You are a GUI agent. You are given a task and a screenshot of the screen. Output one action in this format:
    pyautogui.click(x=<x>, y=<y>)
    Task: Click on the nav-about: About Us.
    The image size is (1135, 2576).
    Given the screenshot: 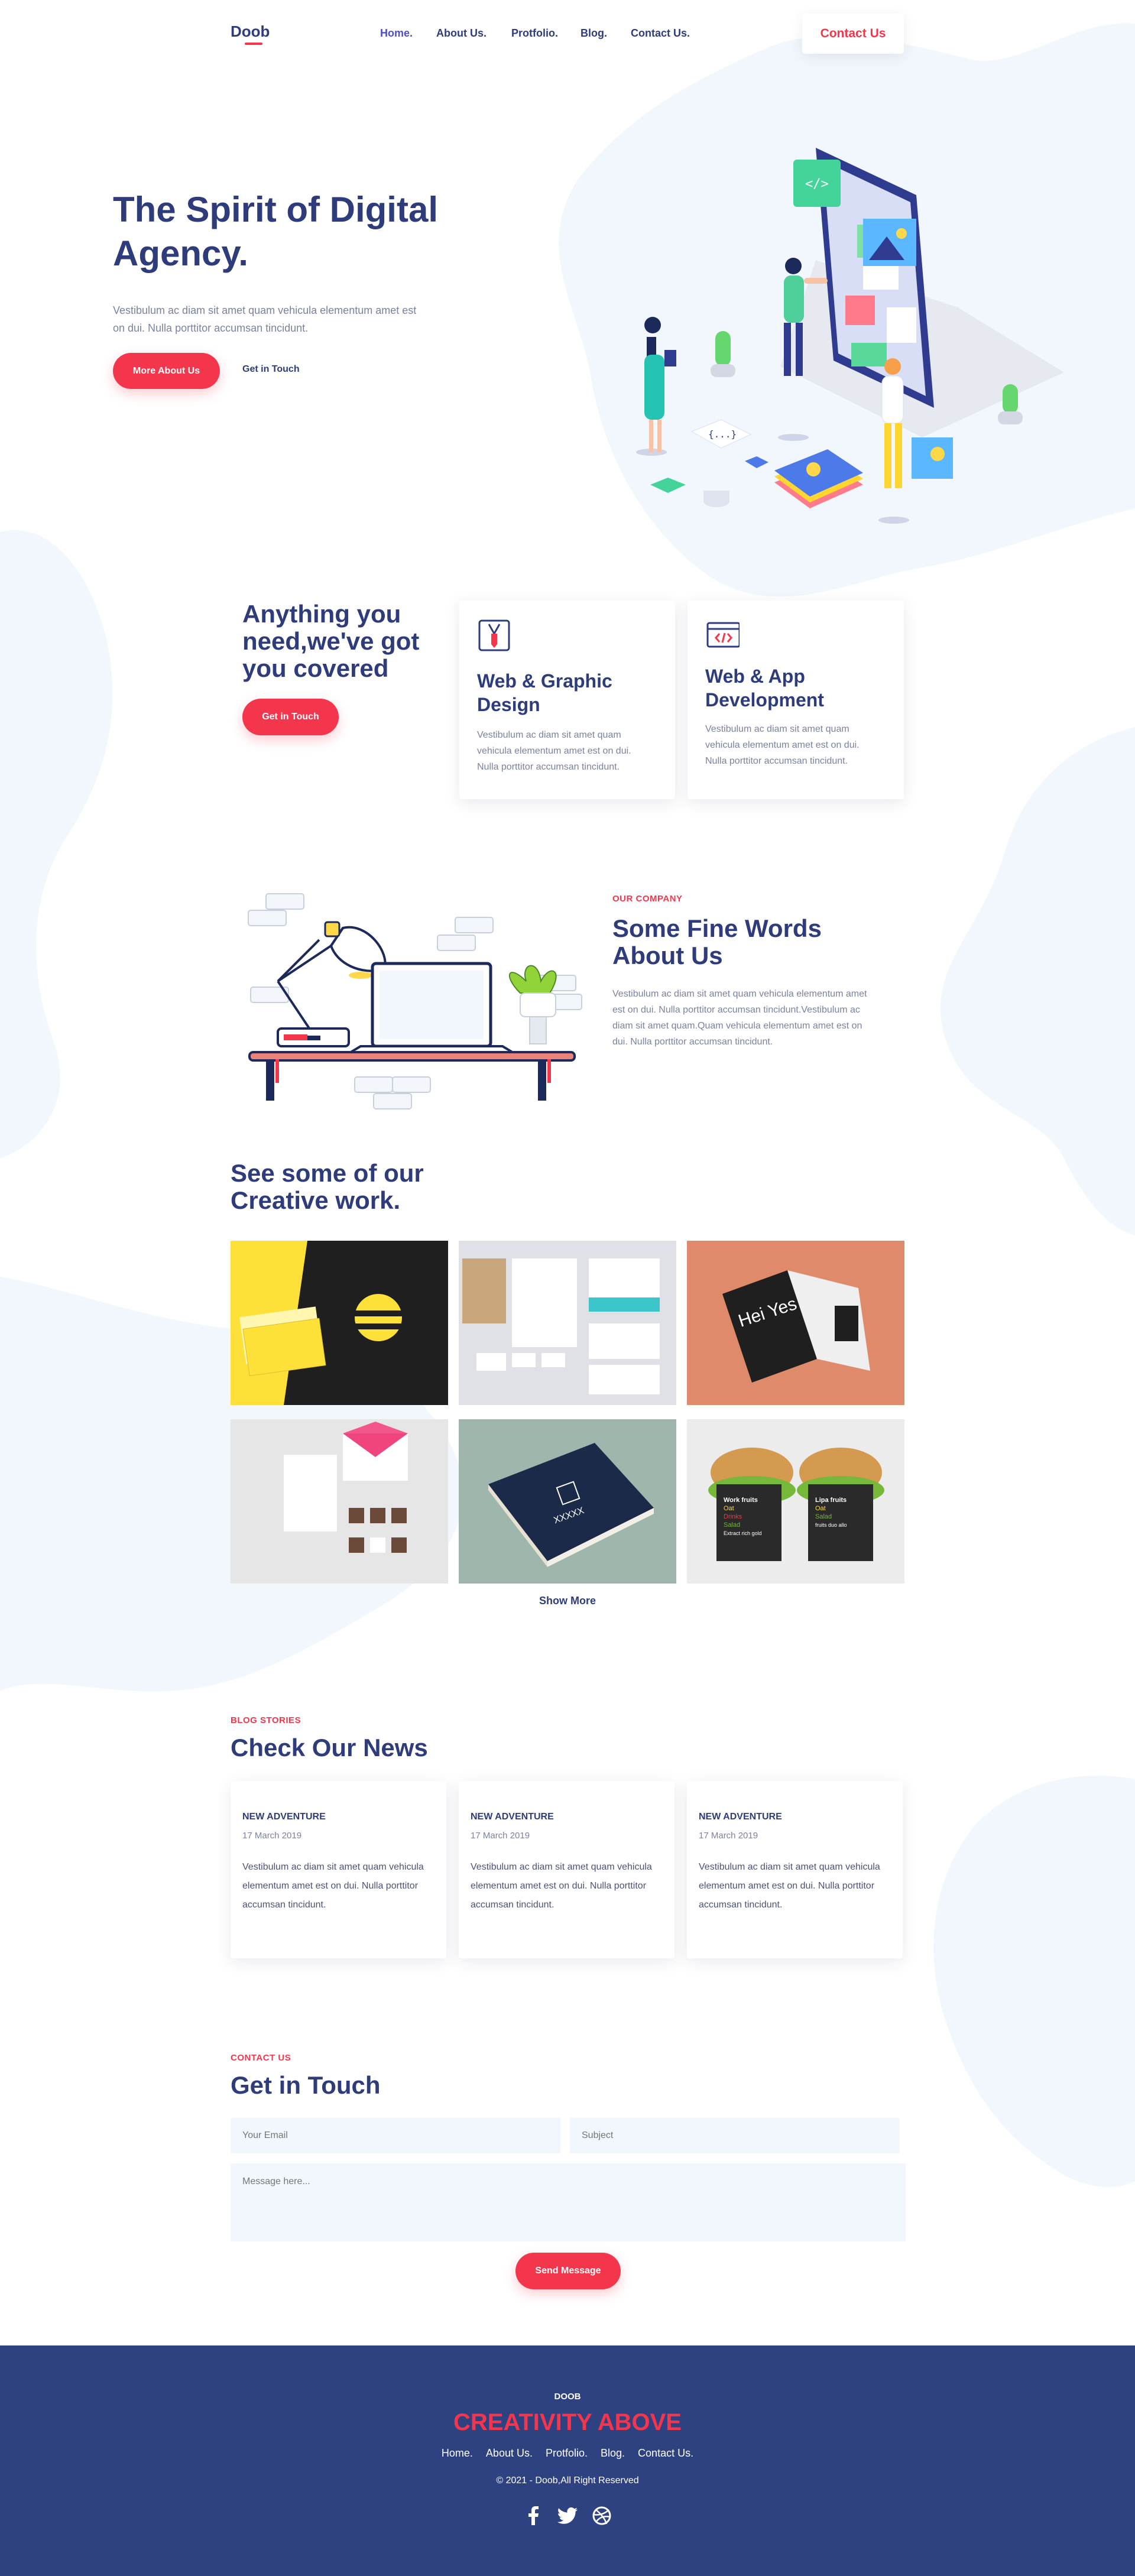 What is the action you would take?
    pyautogui.click(x=462, y=33)
    